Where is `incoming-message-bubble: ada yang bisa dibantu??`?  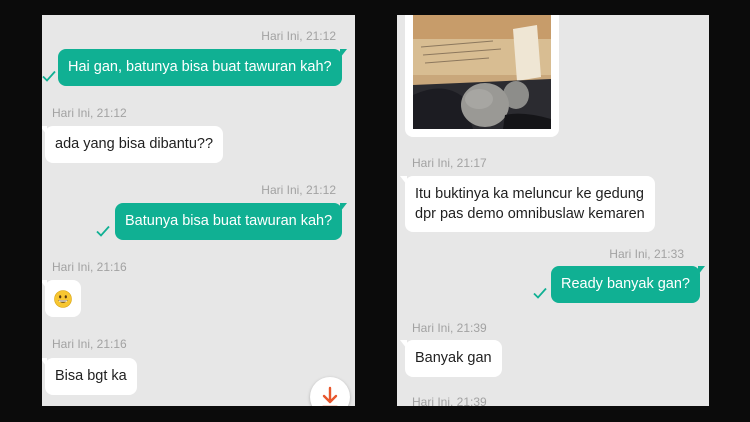 incoming-message-bubble: ada yang bisa dibantu?? is located at coordinates (133, 144).